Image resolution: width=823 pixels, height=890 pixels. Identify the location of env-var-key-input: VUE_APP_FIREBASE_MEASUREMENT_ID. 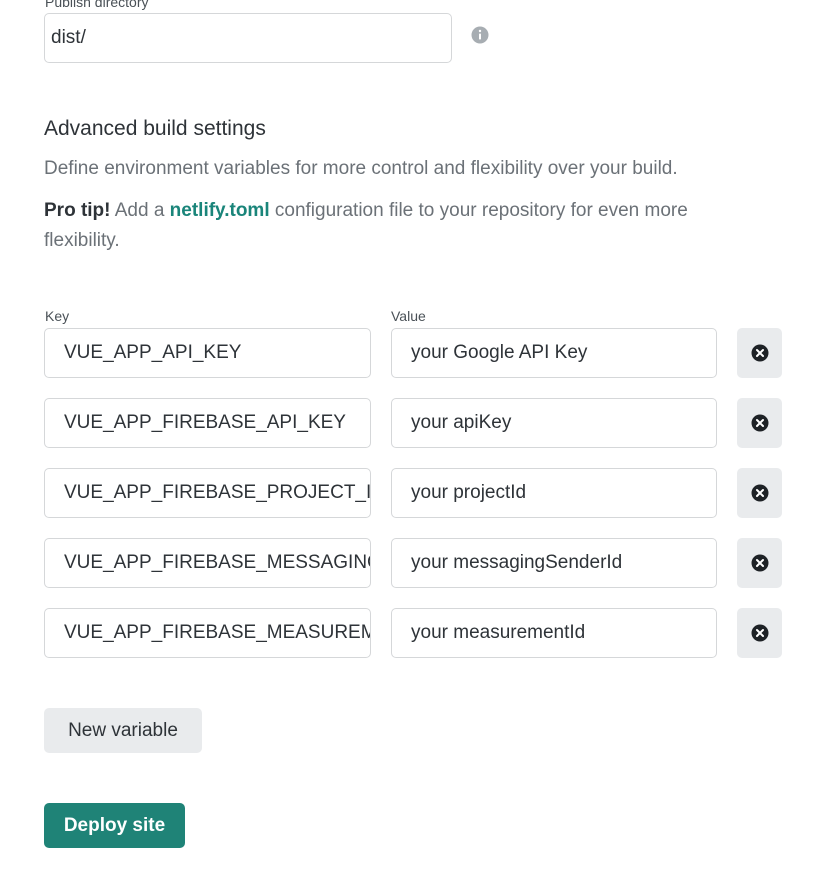
(207, 633).